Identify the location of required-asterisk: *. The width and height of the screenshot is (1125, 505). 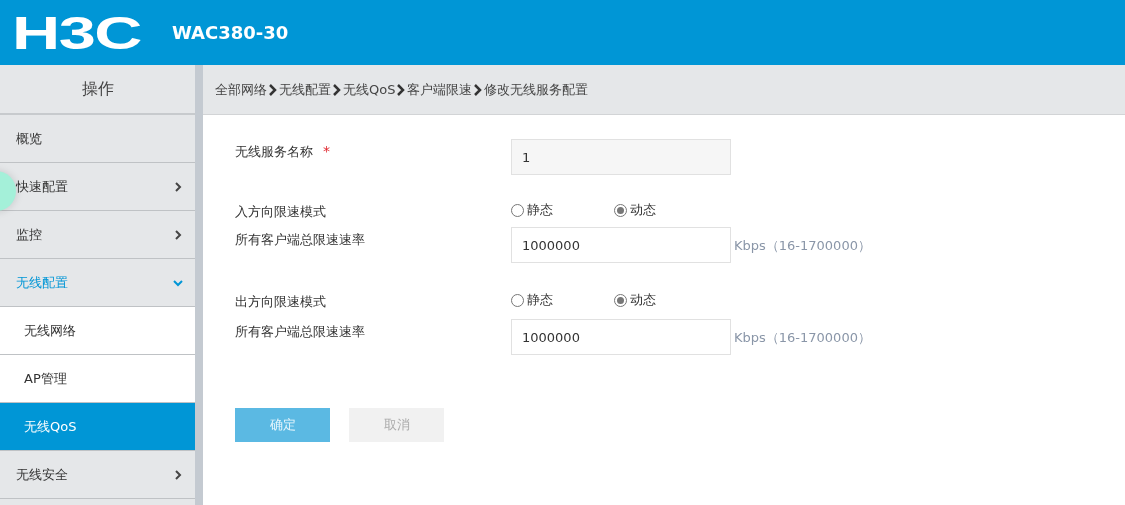
(326, 151).